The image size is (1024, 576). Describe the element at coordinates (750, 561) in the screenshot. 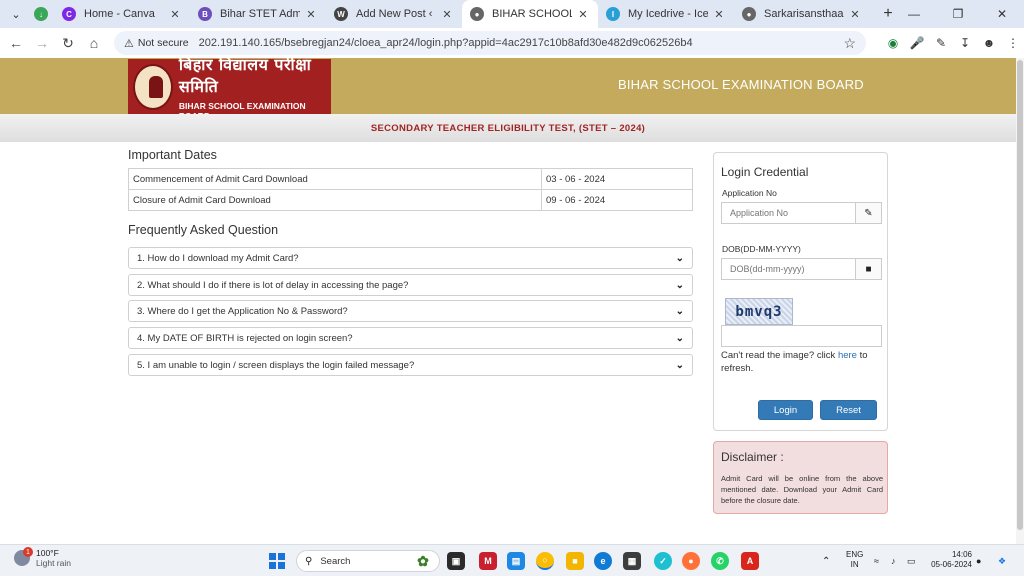

I see `acrobat-icon: A` at that location.